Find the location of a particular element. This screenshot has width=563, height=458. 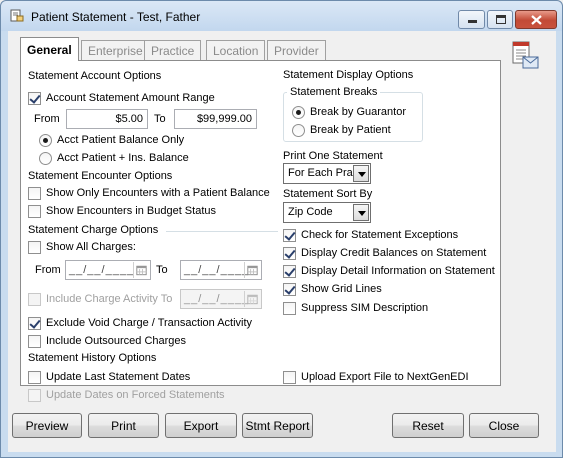

amount-range-label: Account Statement Amount Range is located at coordinates (130, 98).